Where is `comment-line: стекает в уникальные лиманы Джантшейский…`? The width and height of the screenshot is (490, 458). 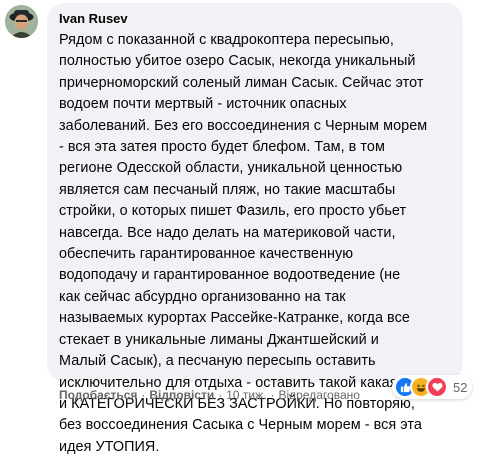
comment-line: стекает в уникальные лиманы Джантшейский… is located at coordinates (219, 339).